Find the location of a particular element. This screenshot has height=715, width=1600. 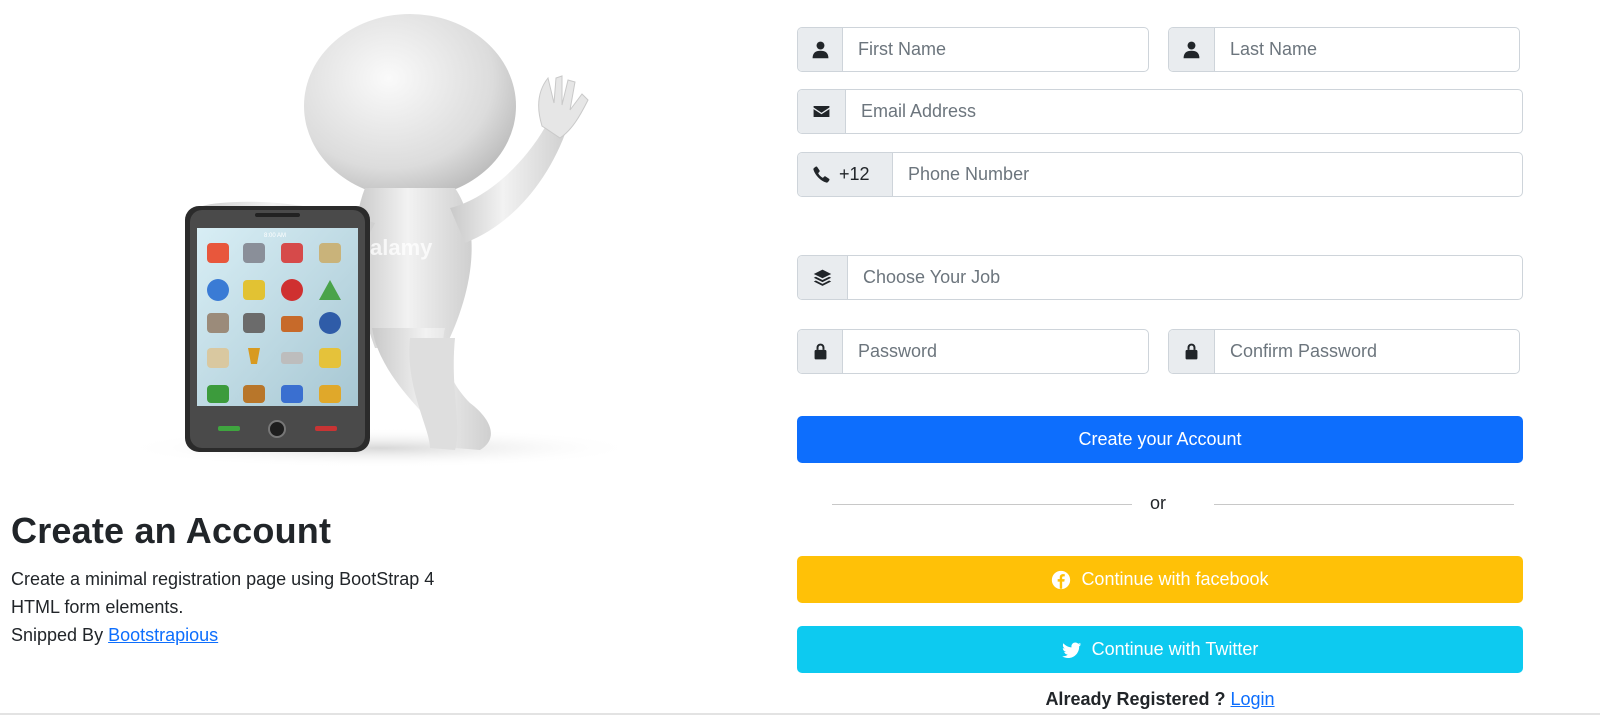

country-code: +12 is located at coordinates (854, 174).